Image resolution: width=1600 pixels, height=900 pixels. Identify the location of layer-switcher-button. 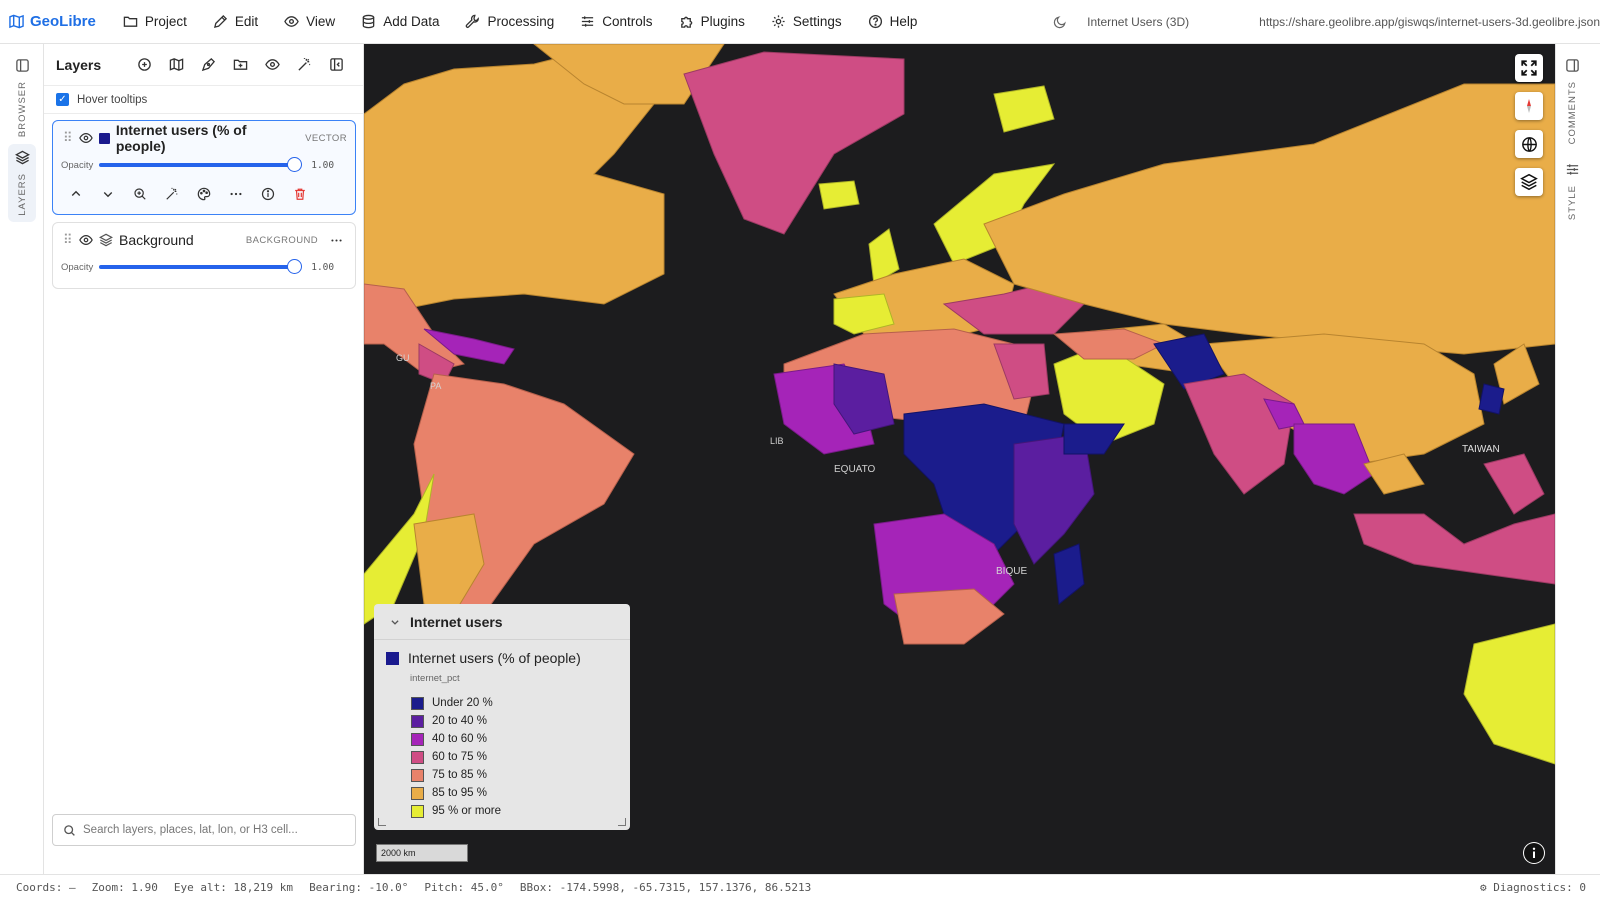
(1529, 182).